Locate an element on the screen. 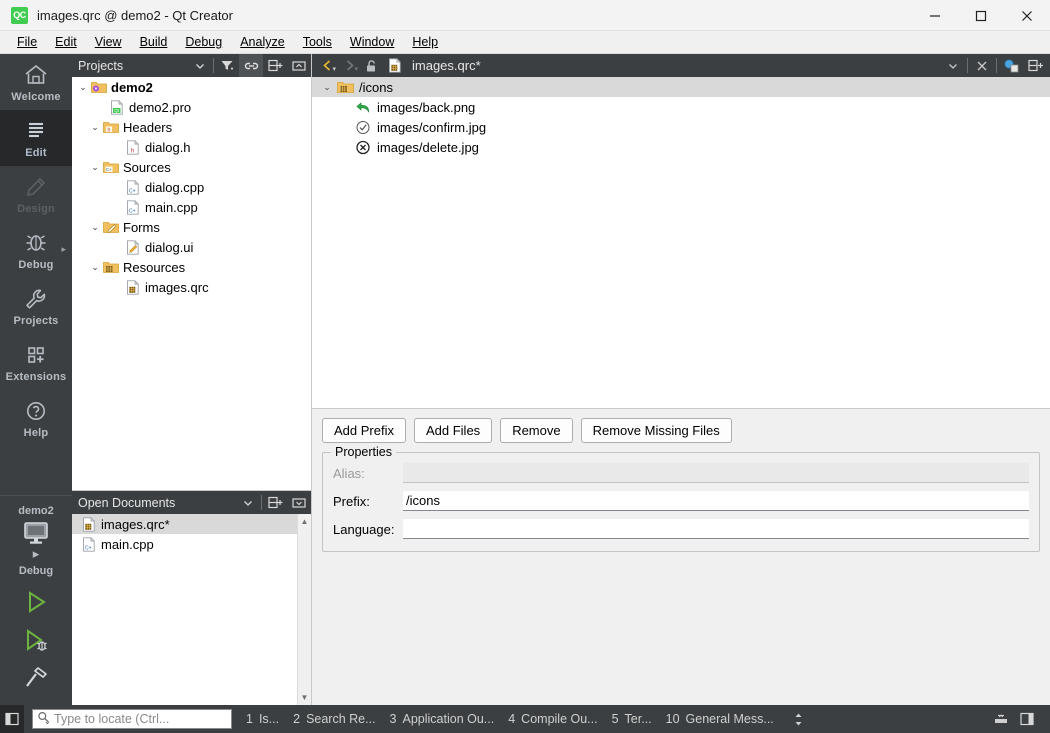  language-field is located at coordinates (716, 529).